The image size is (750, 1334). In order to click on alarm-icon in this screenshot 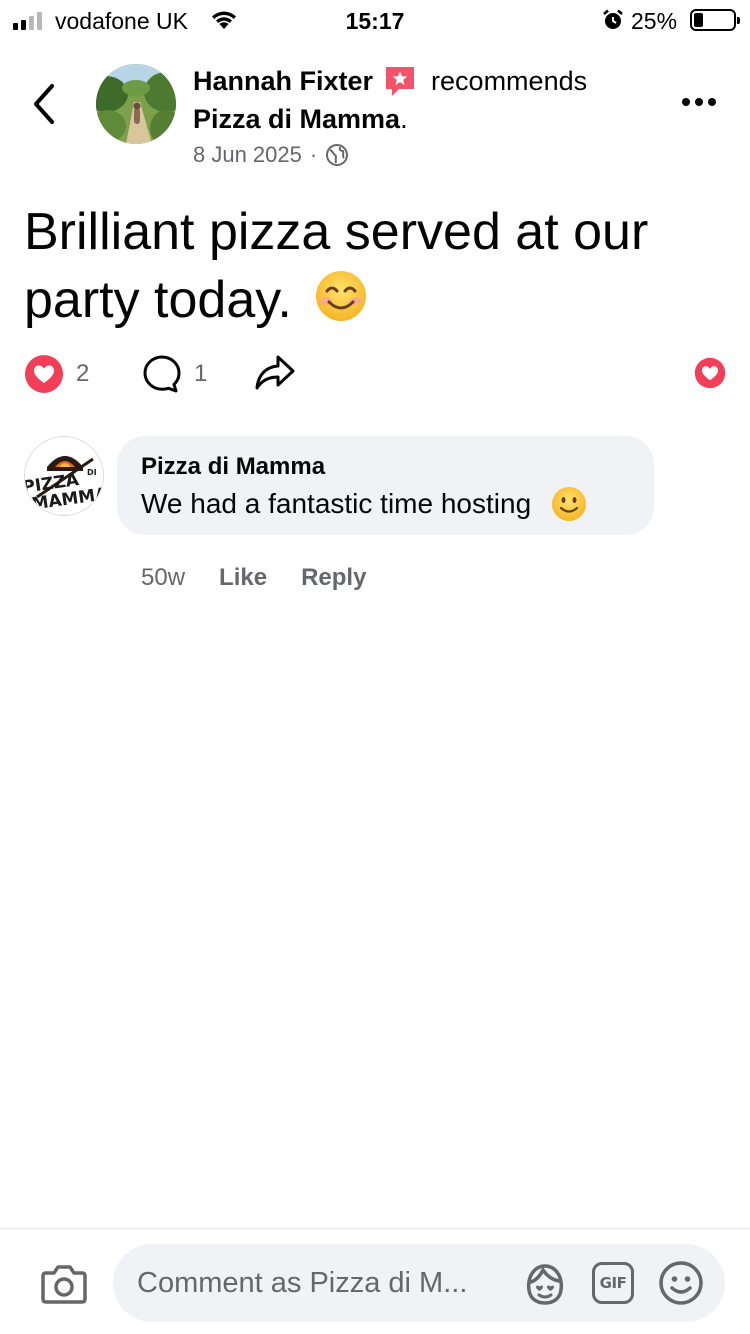, I will do `click(613, 19)`.